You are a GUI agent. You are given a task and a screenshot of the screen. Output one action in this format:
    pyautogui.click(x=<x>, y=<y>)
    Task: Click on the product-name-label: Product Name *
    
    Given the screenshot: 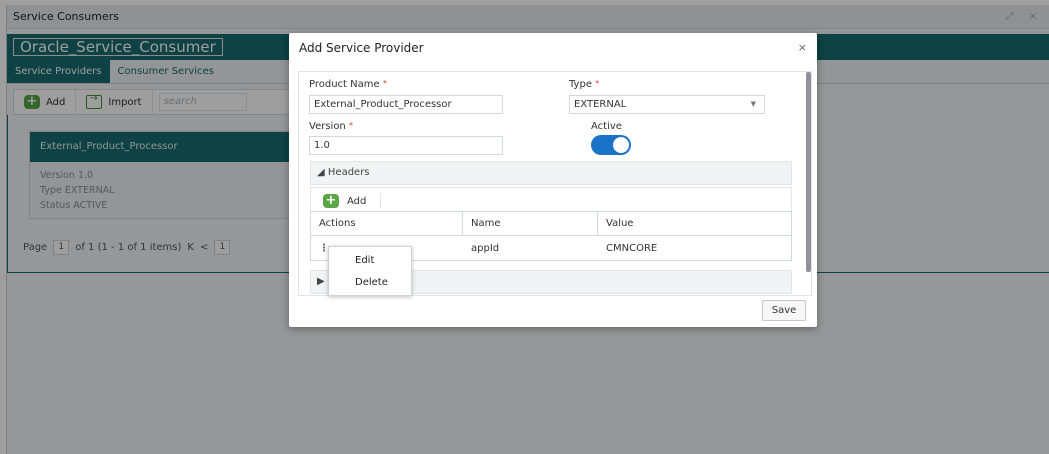 What is the action you would take?
    pyautogui.click(x=348, y=84)
    